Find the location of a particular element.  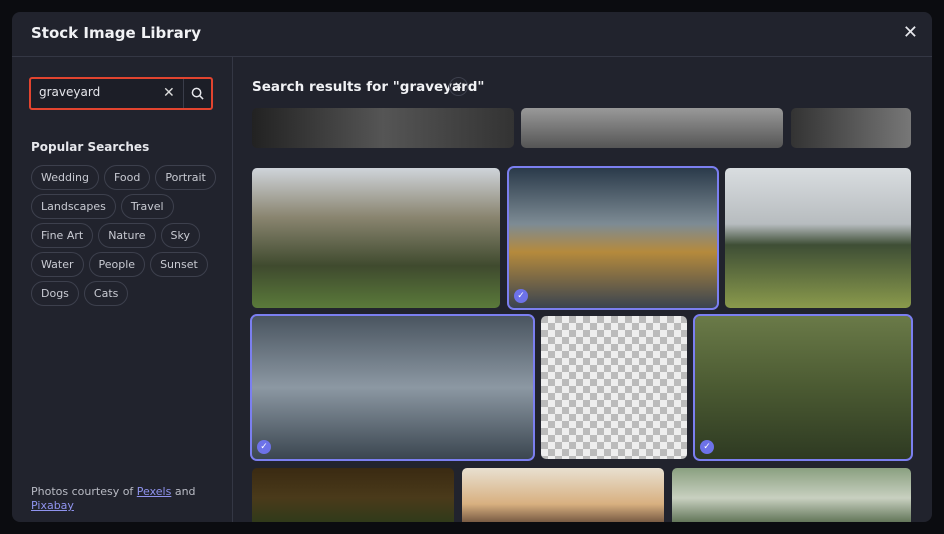

credit-text: Photos courtesy of is located at coordinates (84, 491).